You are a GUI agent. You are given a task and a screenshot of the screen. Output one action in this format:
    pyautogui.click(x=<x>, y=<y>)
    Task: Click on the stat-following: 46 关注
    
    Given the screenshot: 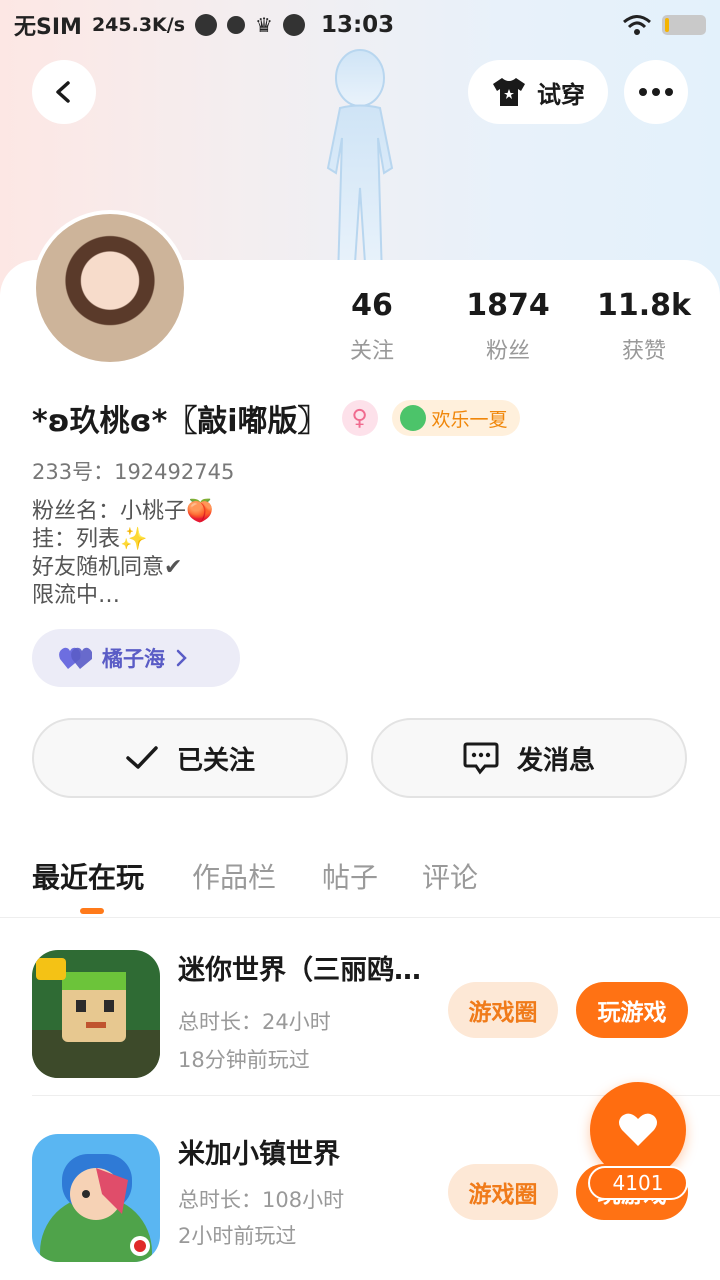 What is the action you would take?
    pyautogui.click(x=372, y=326)
    